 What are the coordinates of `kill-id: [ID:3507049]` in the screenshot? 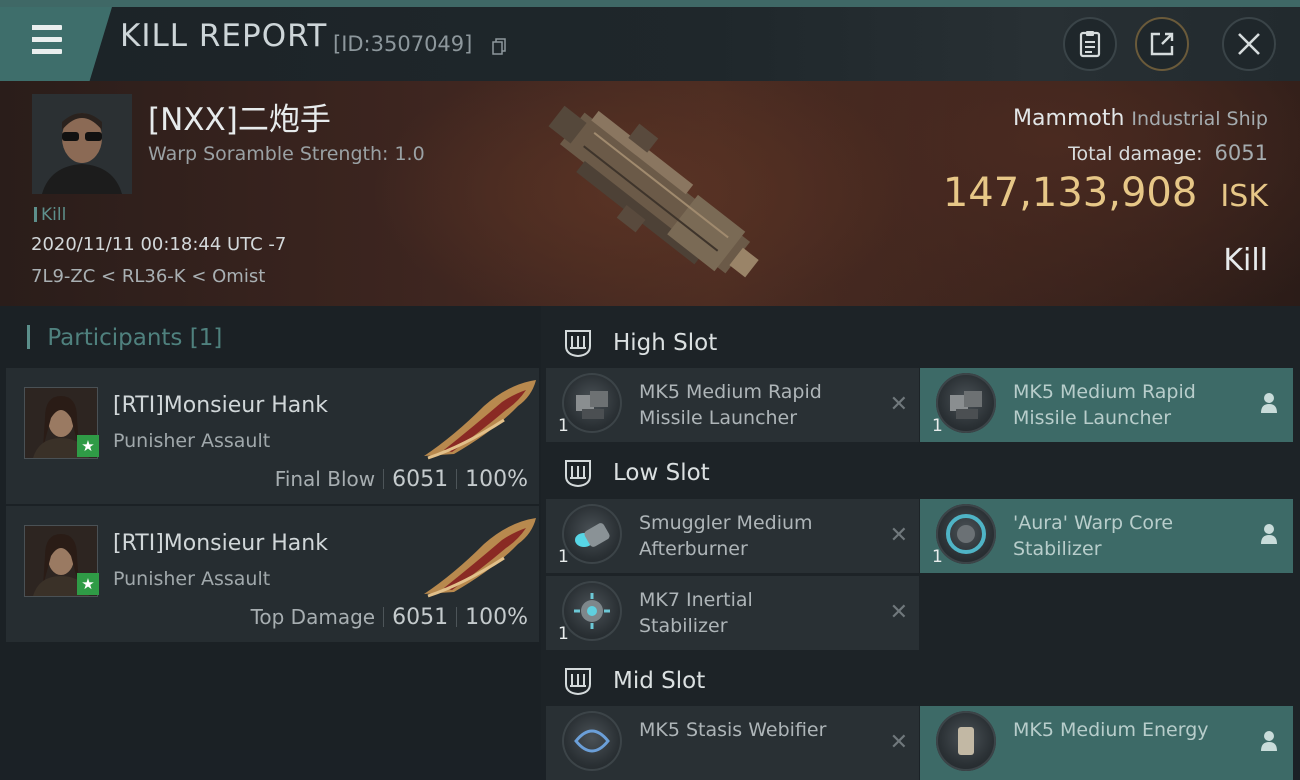 It's located at (403, 44).